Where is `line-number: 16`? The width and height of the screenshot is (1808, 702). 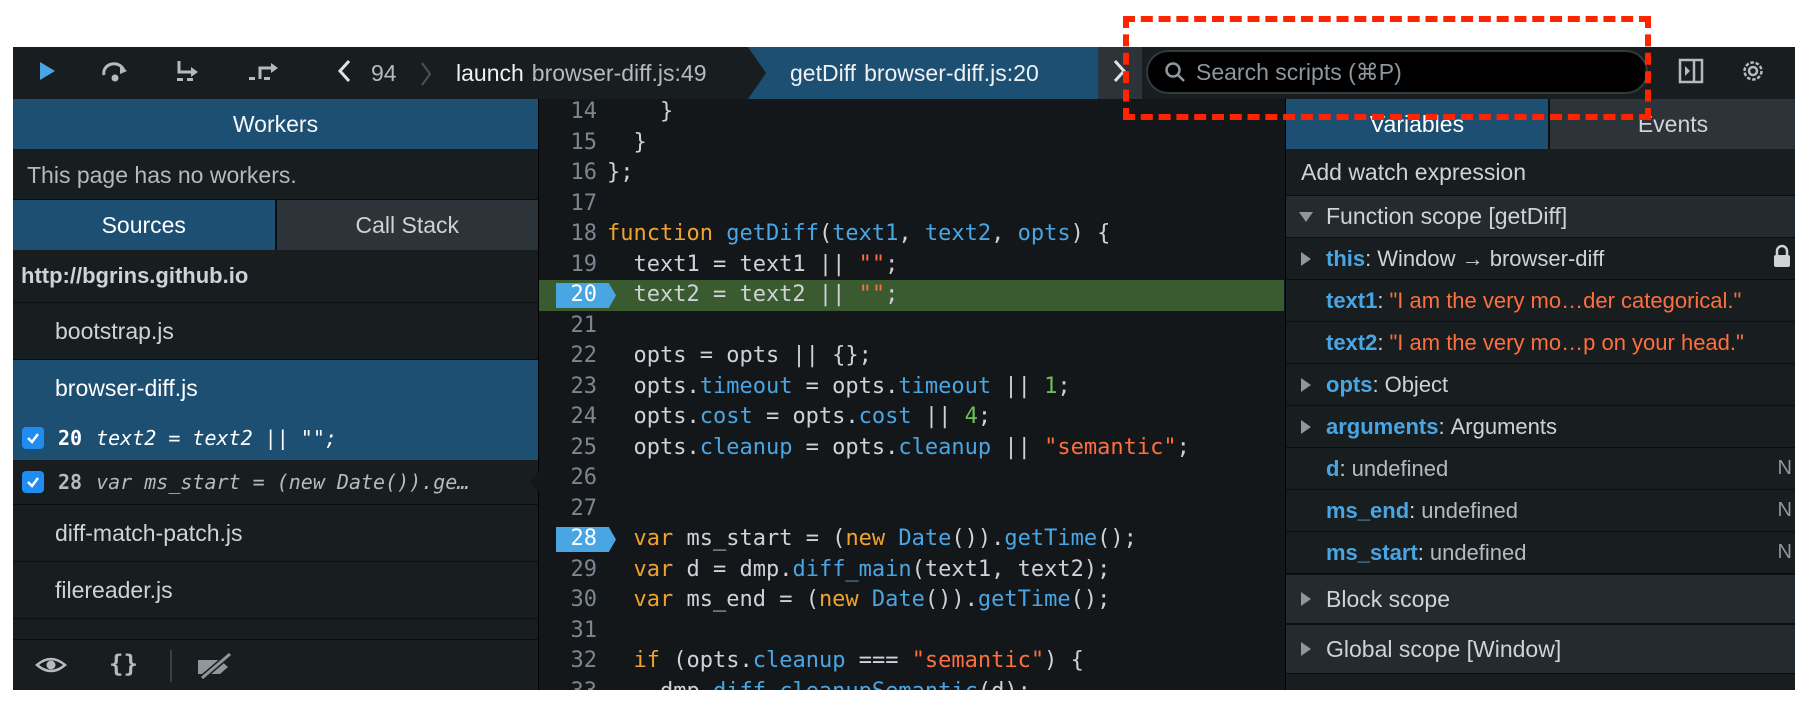
line-number: 16 is located at coordinates (568, 173).